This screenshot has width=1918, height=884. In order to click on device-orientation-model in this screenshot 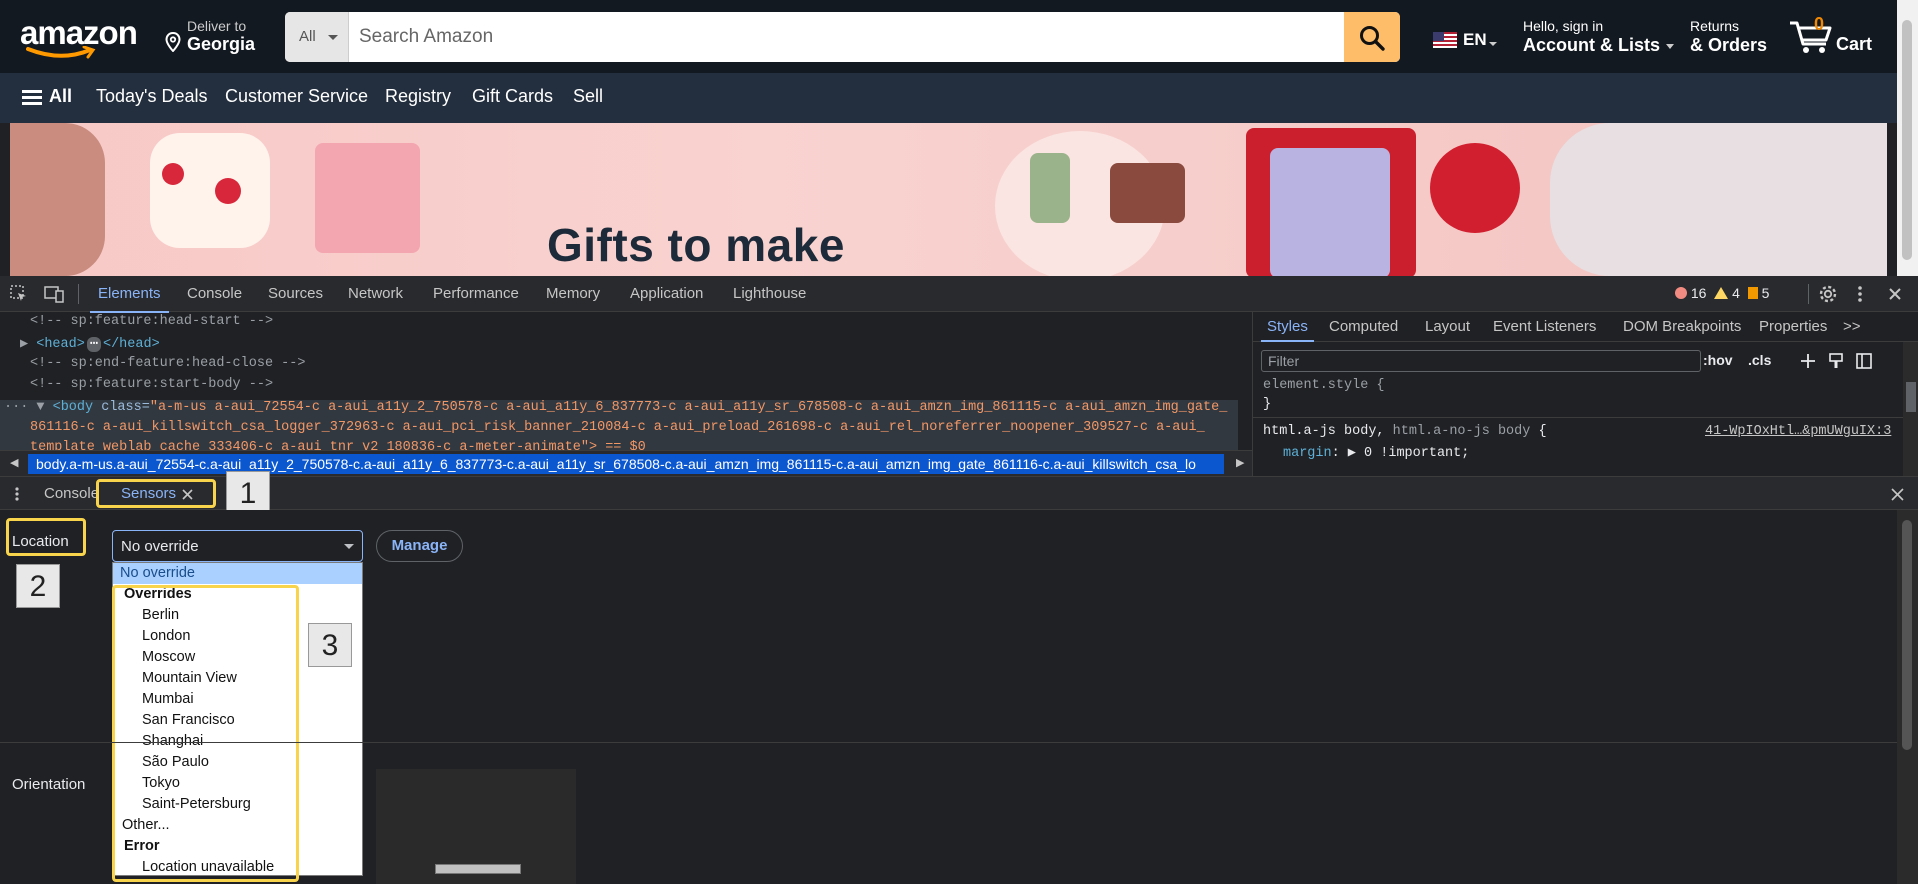, I will do `click(478, 869)`.